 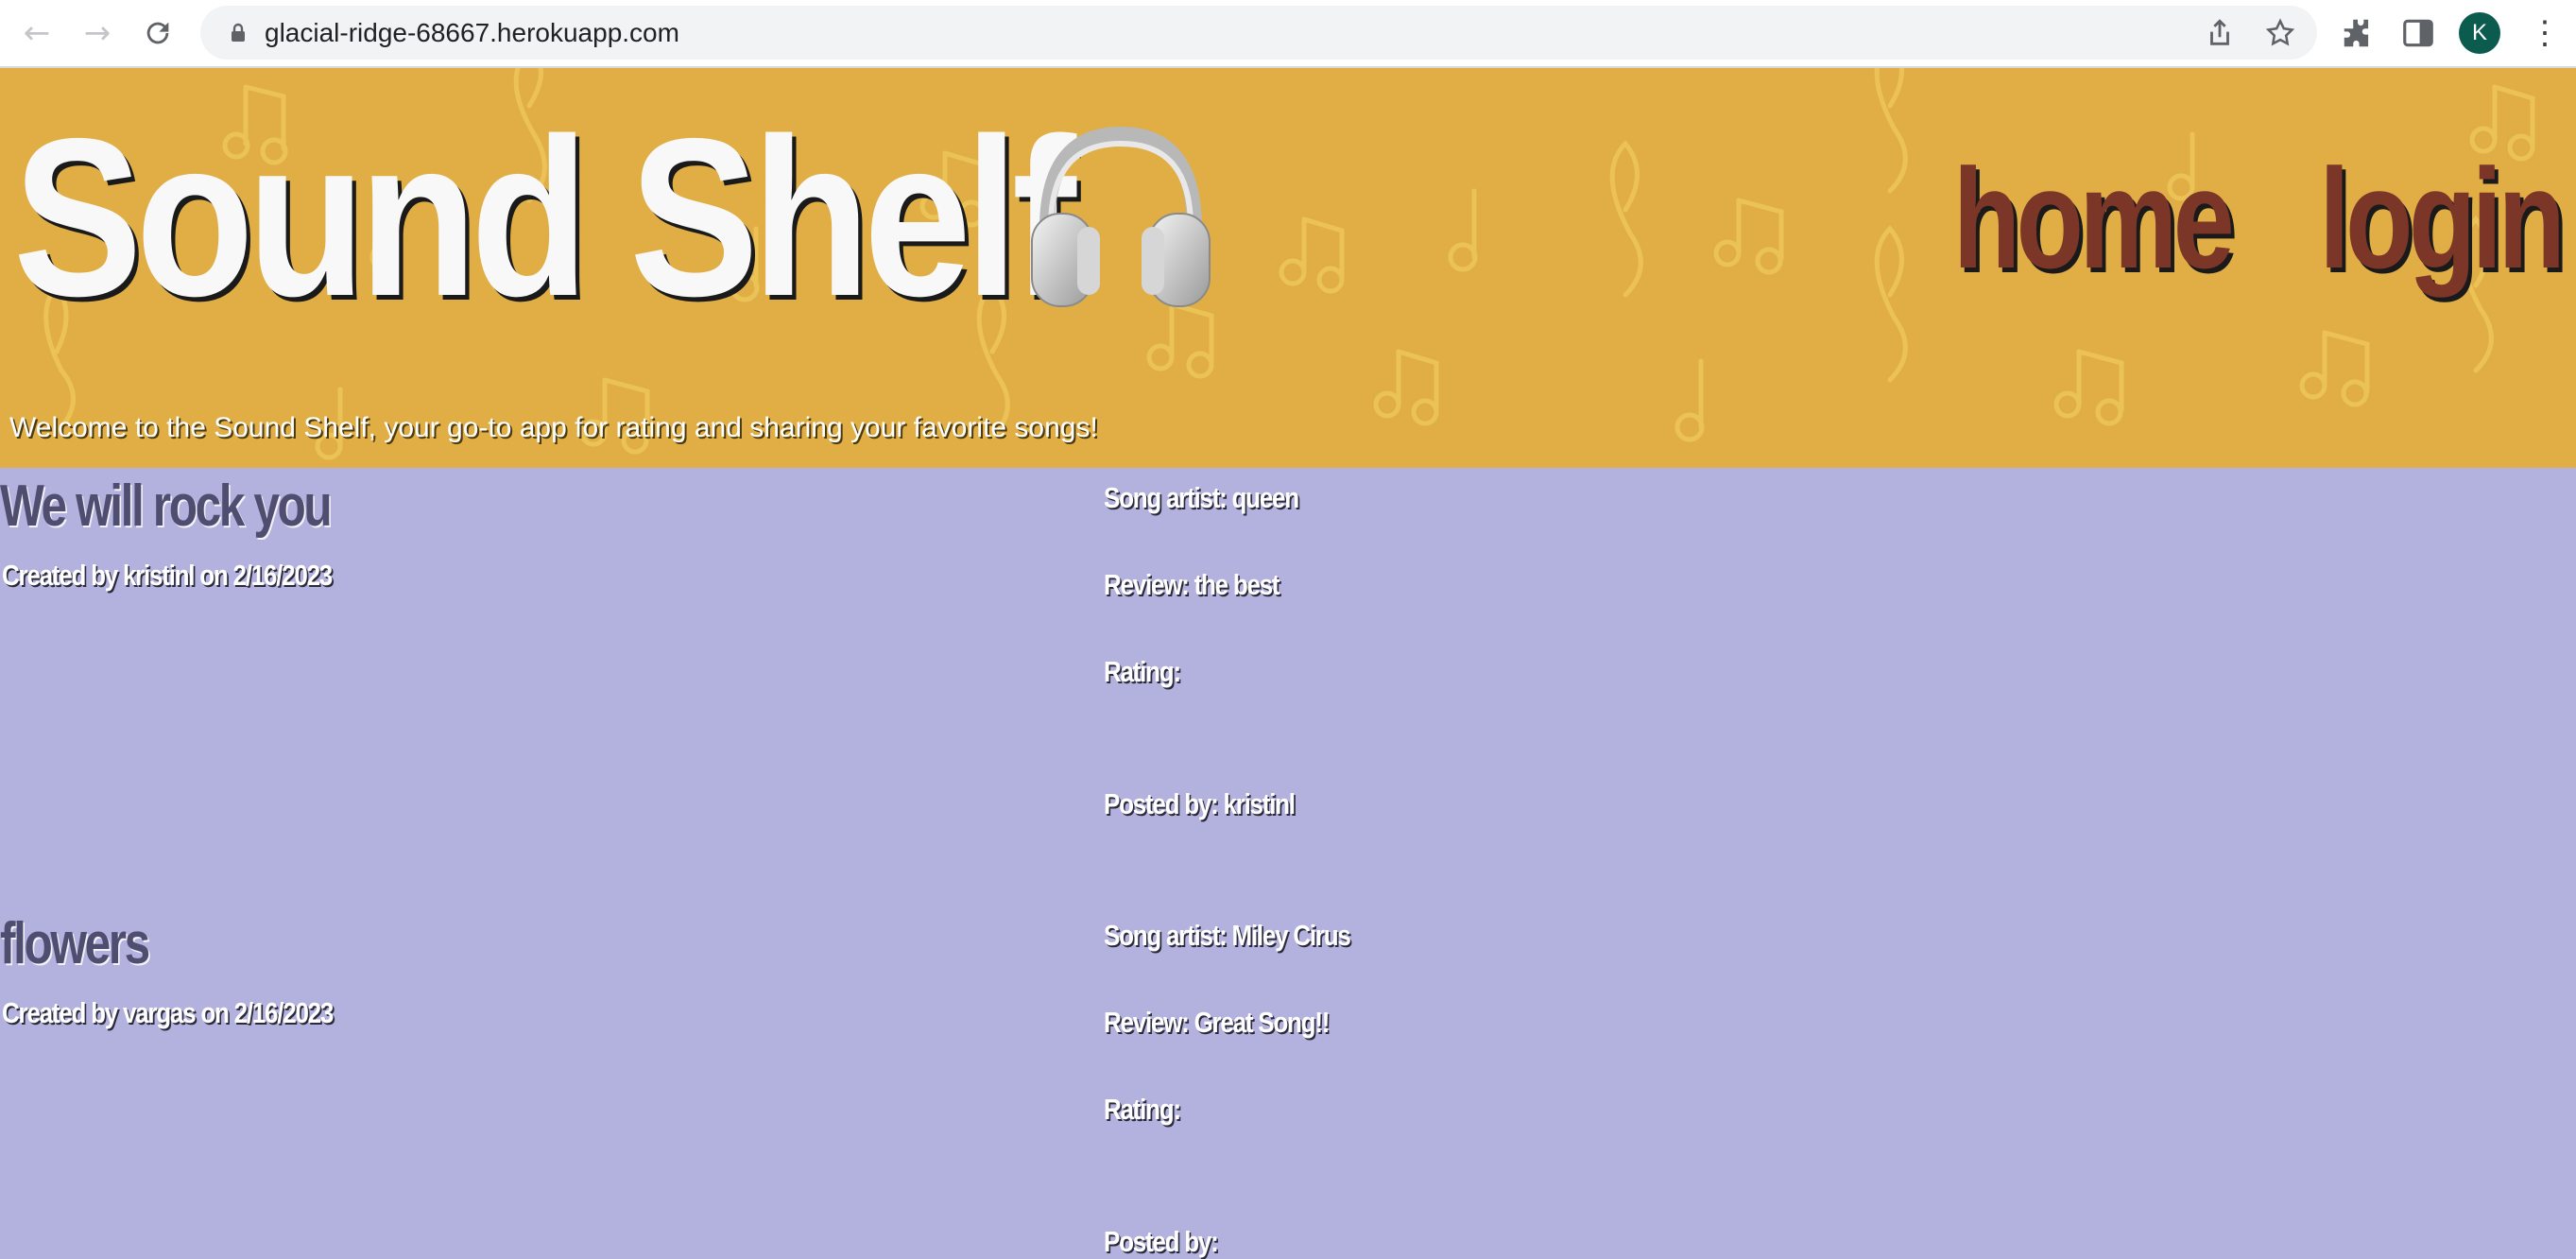 What do you see at coordinates (2220, 33) in the screenshot?
I see `share-icon` at bounding box center [2220, 33].